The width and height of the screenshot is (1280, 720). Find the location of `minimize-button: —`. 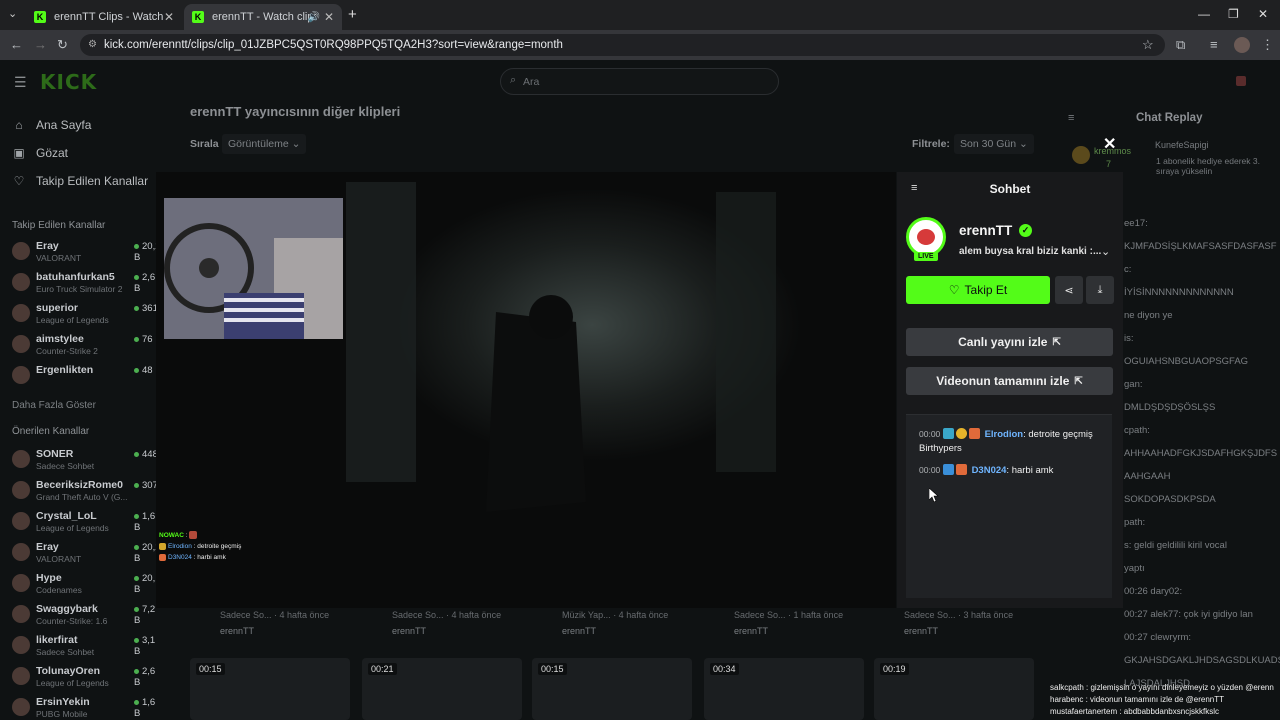

minimize-button: — is located at coordinates (1204, 14).